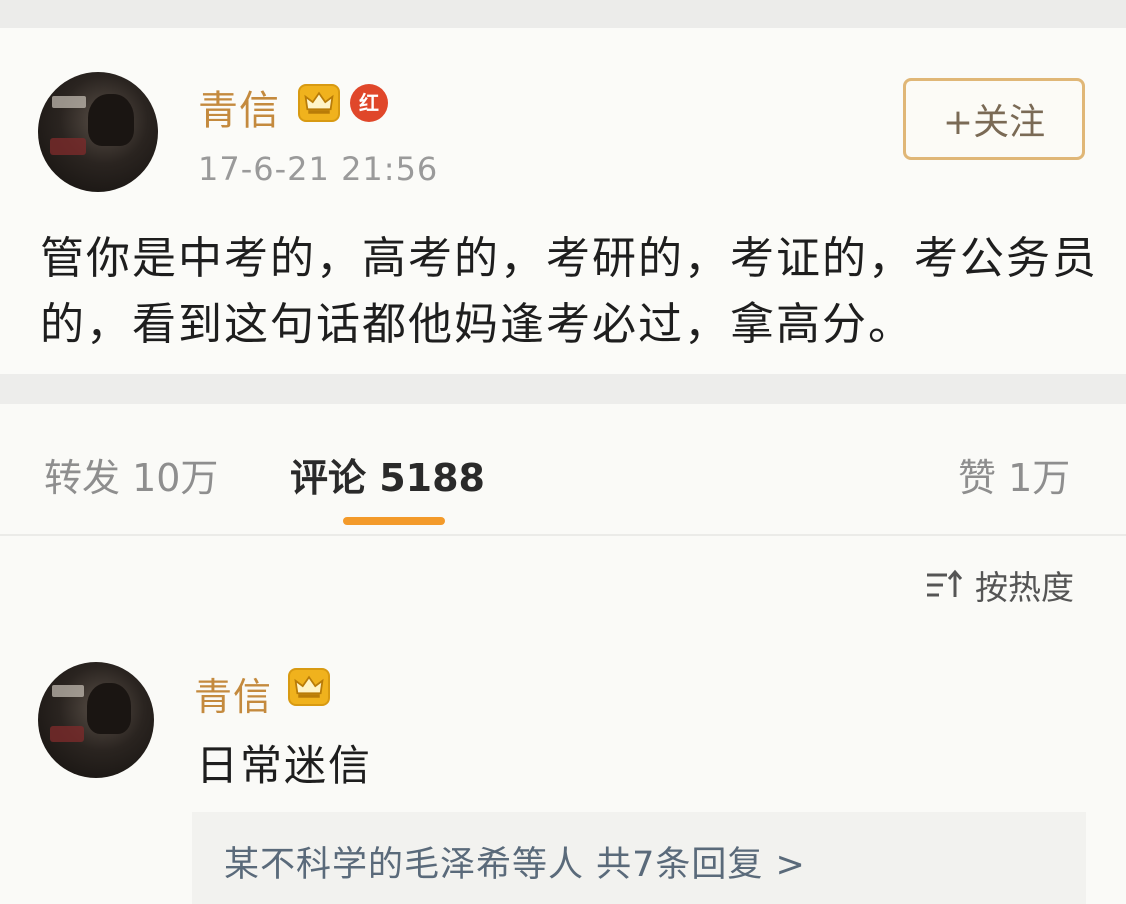 The image size is (1126, 904). What do you see at coordinates (1024, 587) in the screenshot?
I see `sort-label: 按热度` at bounding box center [1024, 587].